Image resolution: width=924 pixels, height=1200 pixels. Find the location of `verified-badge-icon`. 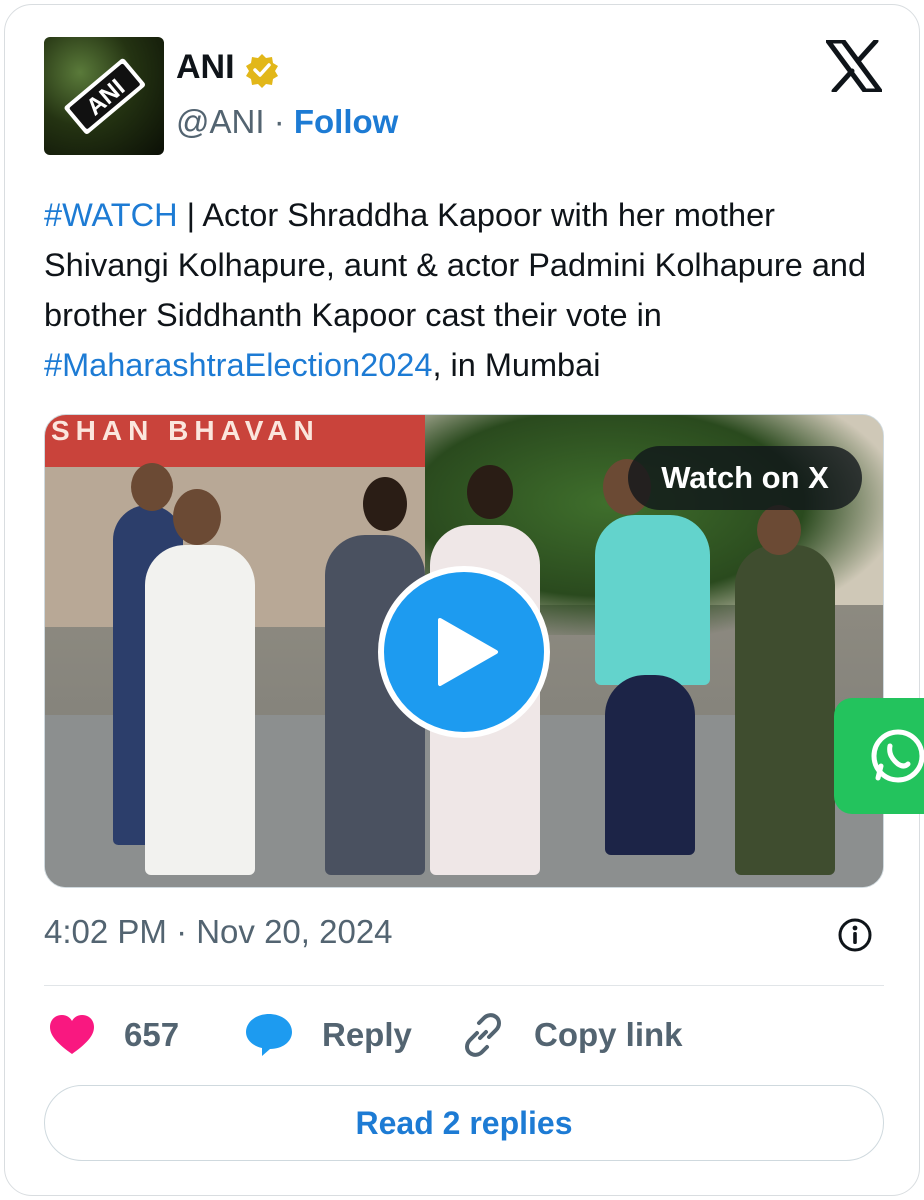

verified-badge-icon is located at coordinates (262, 71).